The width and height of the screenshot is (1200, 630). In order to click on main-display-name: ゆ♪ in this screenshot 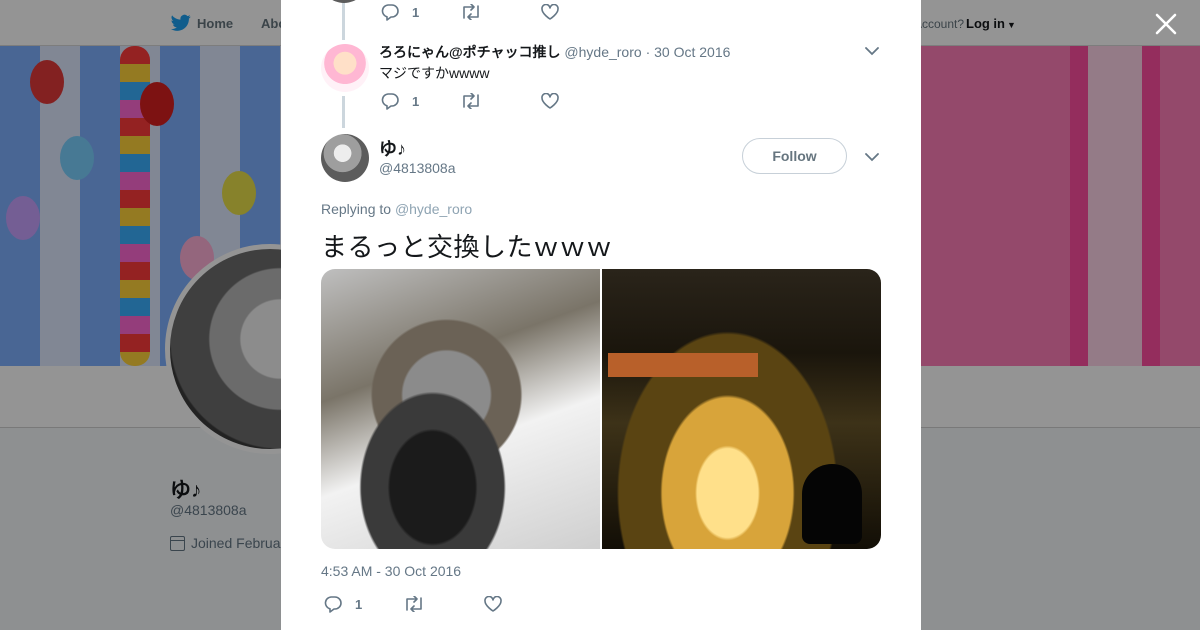, I will do `click(392, 148)`.